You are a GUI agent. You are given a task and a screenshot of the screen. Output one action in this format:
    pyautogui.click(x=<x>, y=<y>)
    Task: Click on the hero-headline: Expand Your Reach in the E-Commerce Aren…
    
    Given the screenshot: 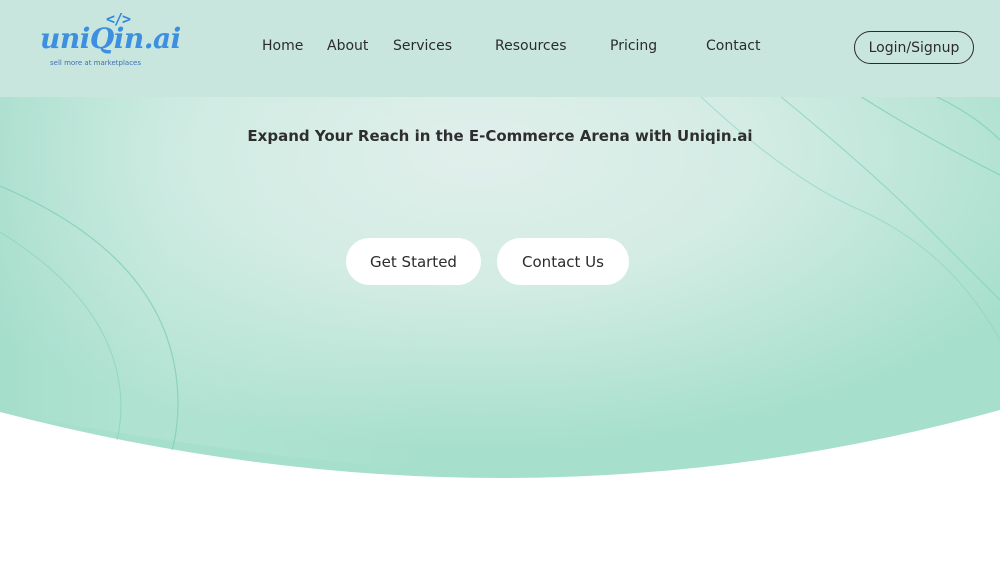 What is the action you would take?
    pyautogui.click(x=500, y=136)
    